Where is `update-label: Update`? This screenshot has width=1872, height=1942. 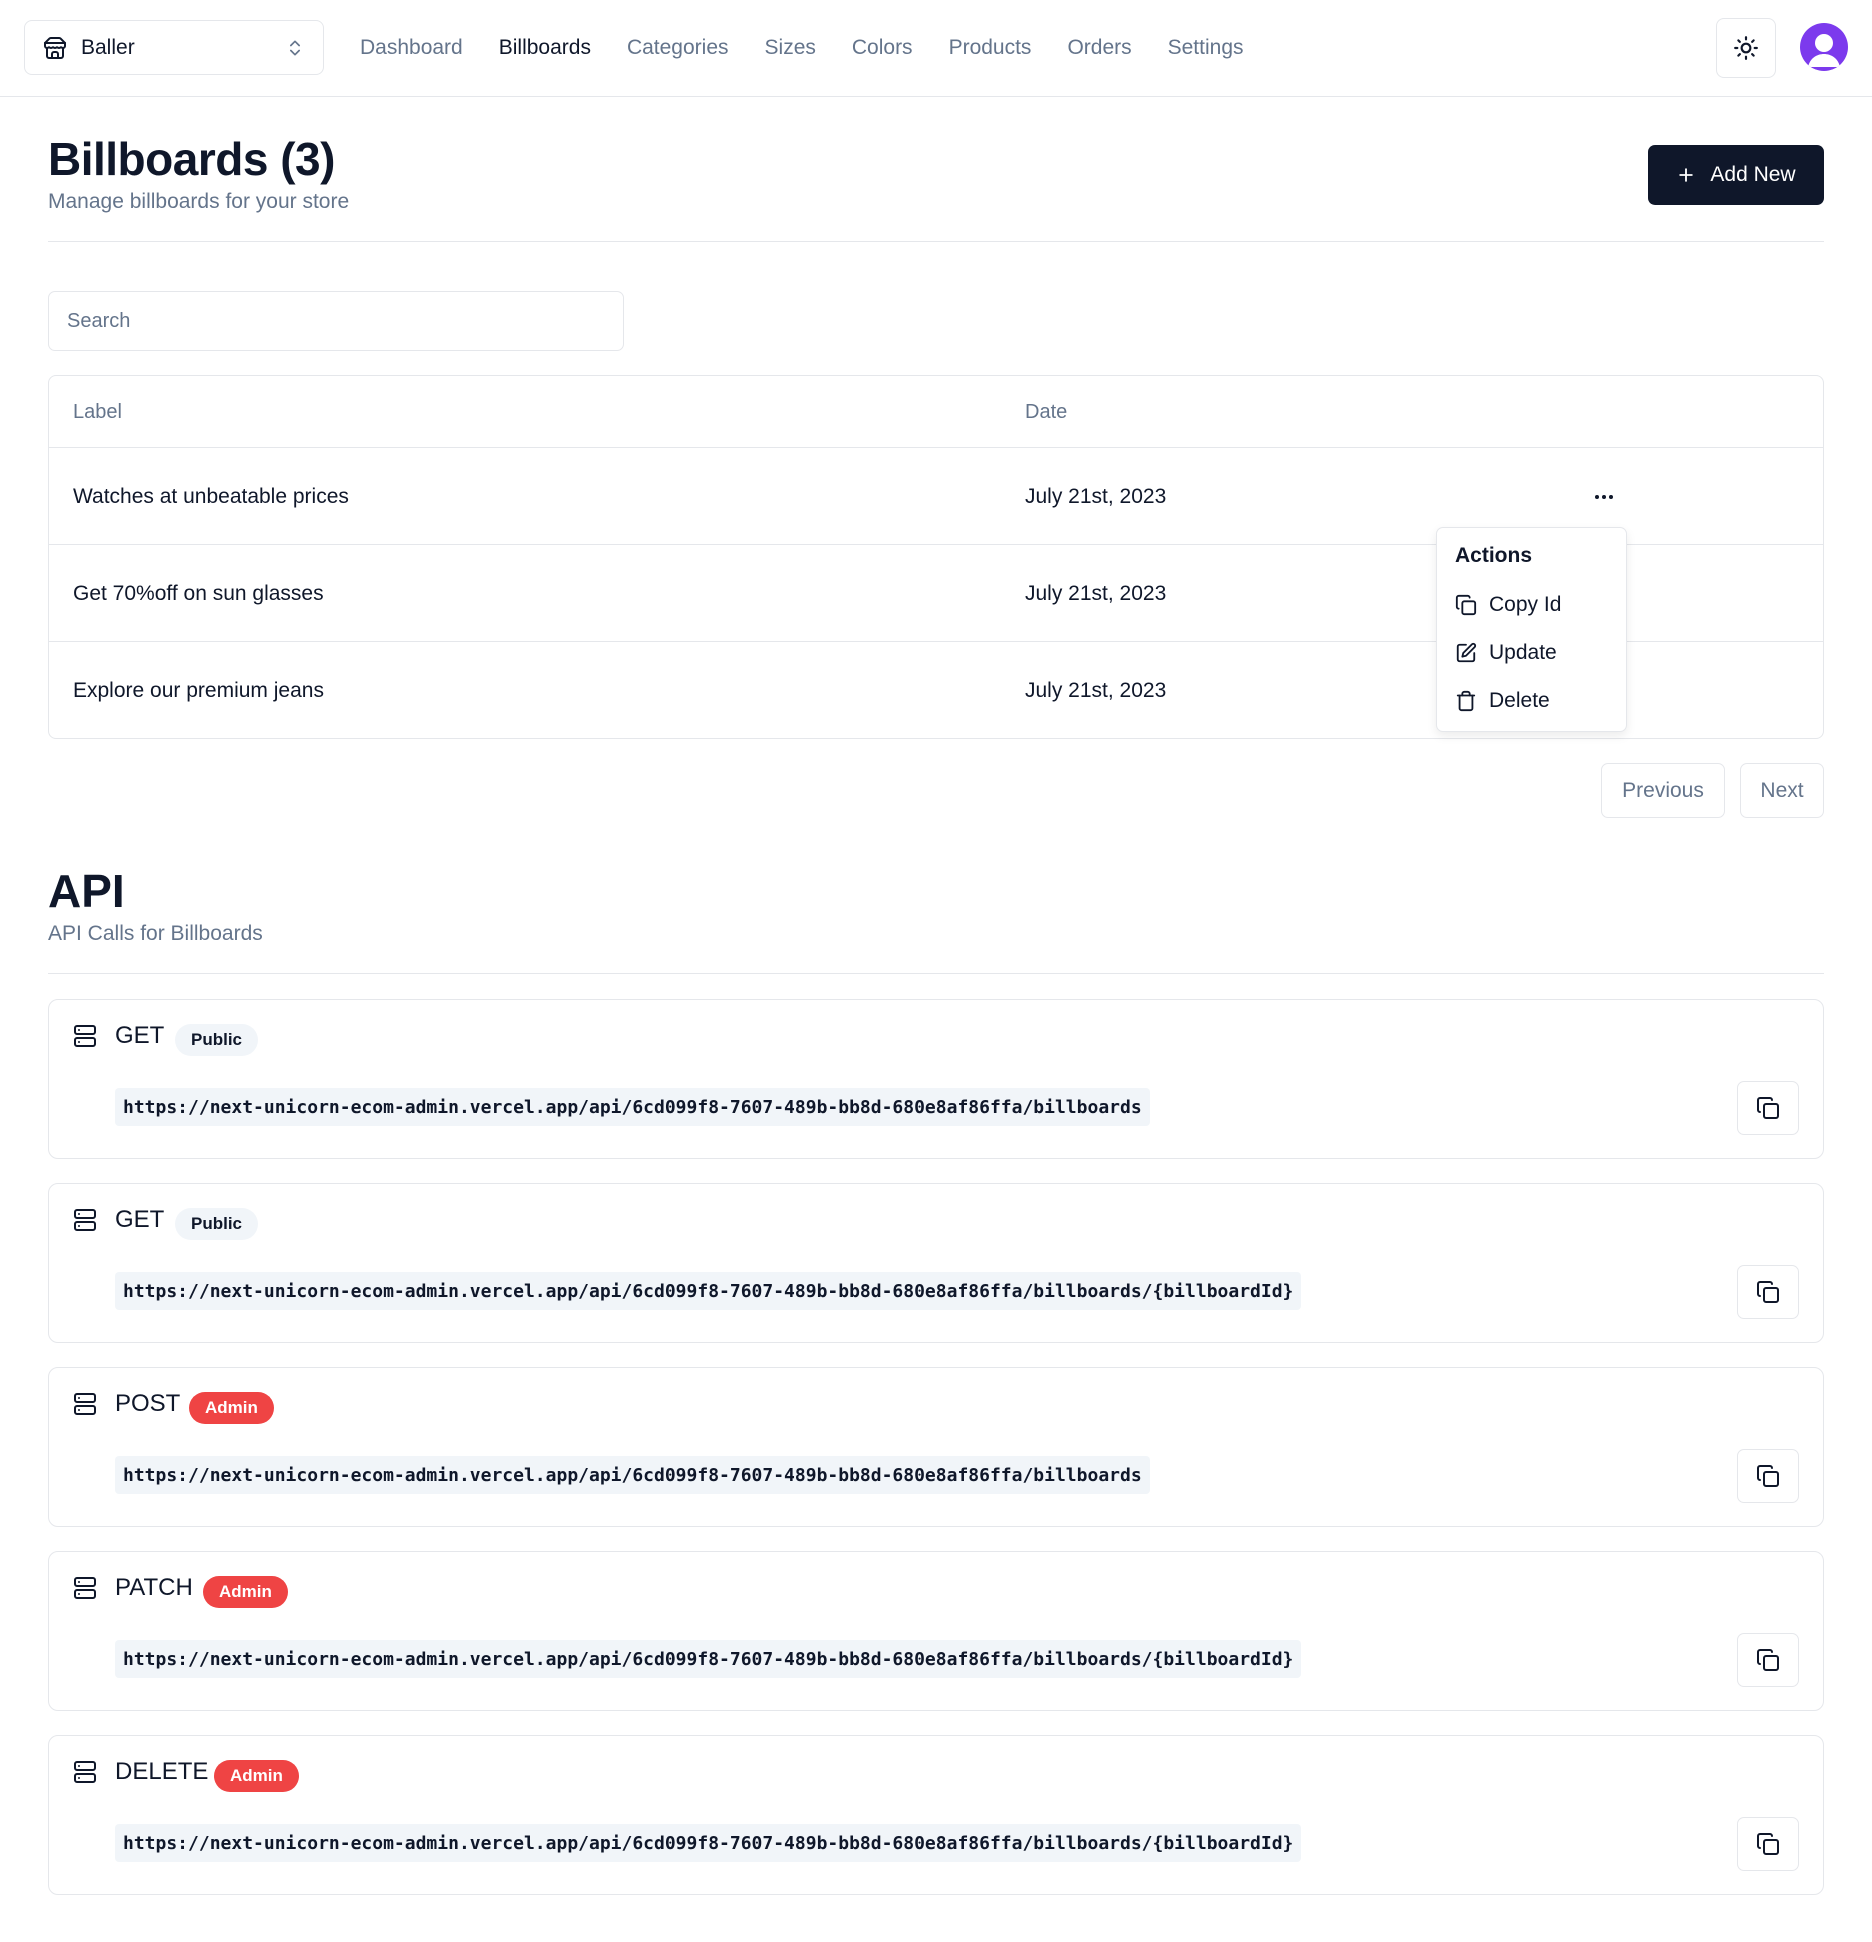
update-label: Update is located at coordinates (1523, 652).